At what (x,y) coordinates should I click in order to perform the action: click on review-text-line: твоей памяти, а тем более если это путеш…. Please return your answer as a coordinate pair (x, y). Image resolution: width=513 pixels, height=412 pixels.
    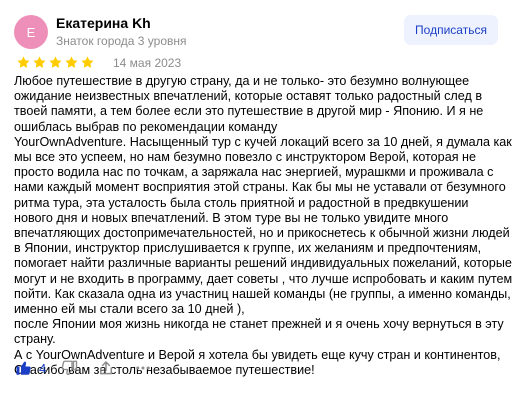
    Looking at the image, I should click on (249, 111).